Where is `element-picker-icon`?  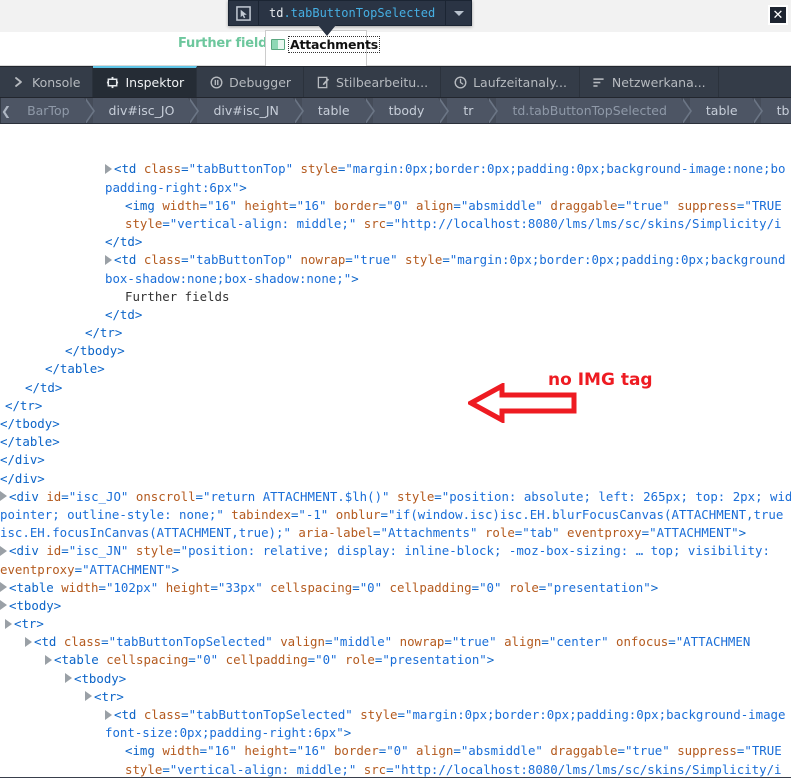
element-picker-icon is located at coordinates (244, 13).